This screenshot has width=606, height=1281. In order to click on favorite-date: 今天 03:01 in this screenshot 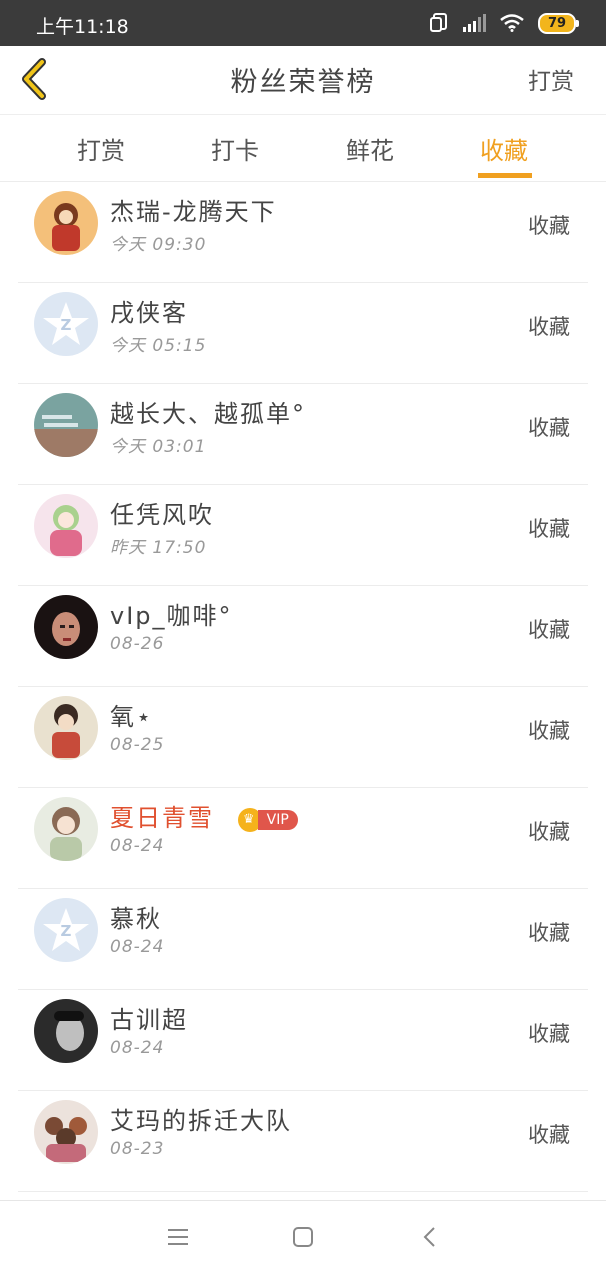, I will do `click(158, 447)`.